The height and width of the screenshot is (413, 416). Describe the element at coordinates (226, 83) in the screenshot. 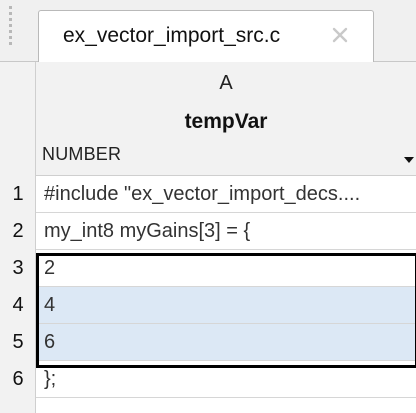

I see `column-letter: A` at that location.